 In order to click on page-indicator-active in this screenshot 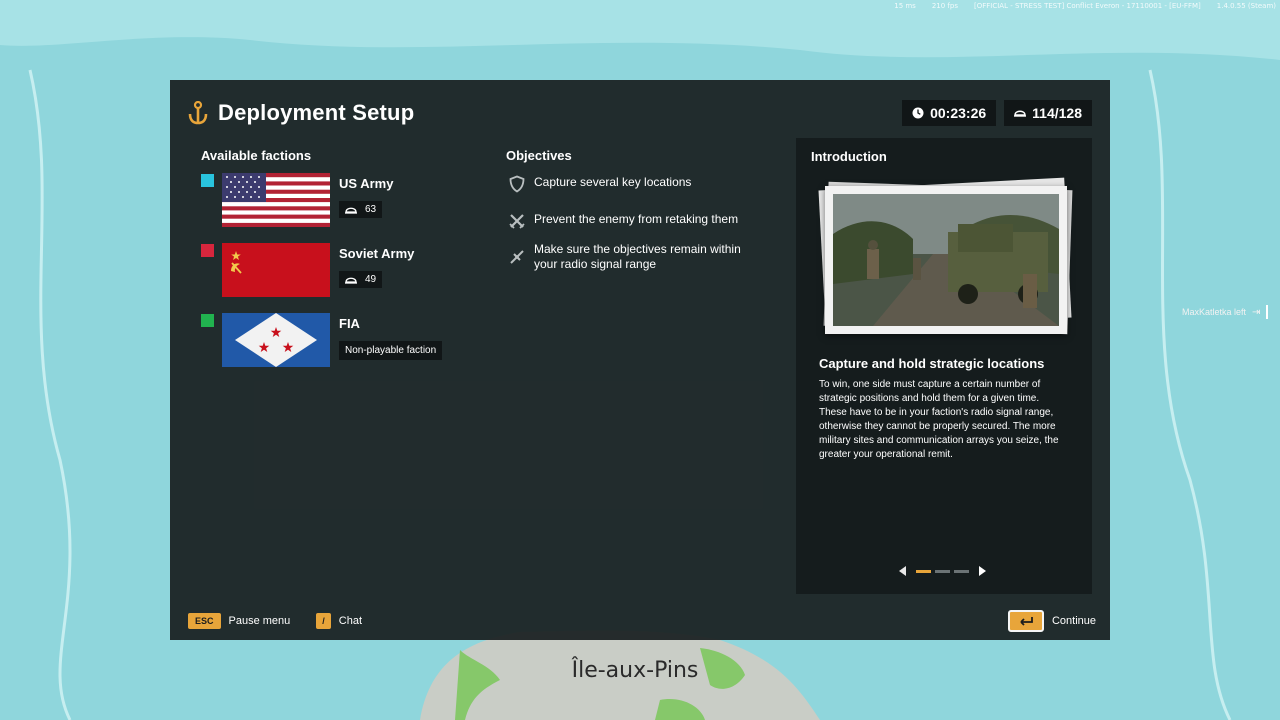, I will do `click(923, 571)`.